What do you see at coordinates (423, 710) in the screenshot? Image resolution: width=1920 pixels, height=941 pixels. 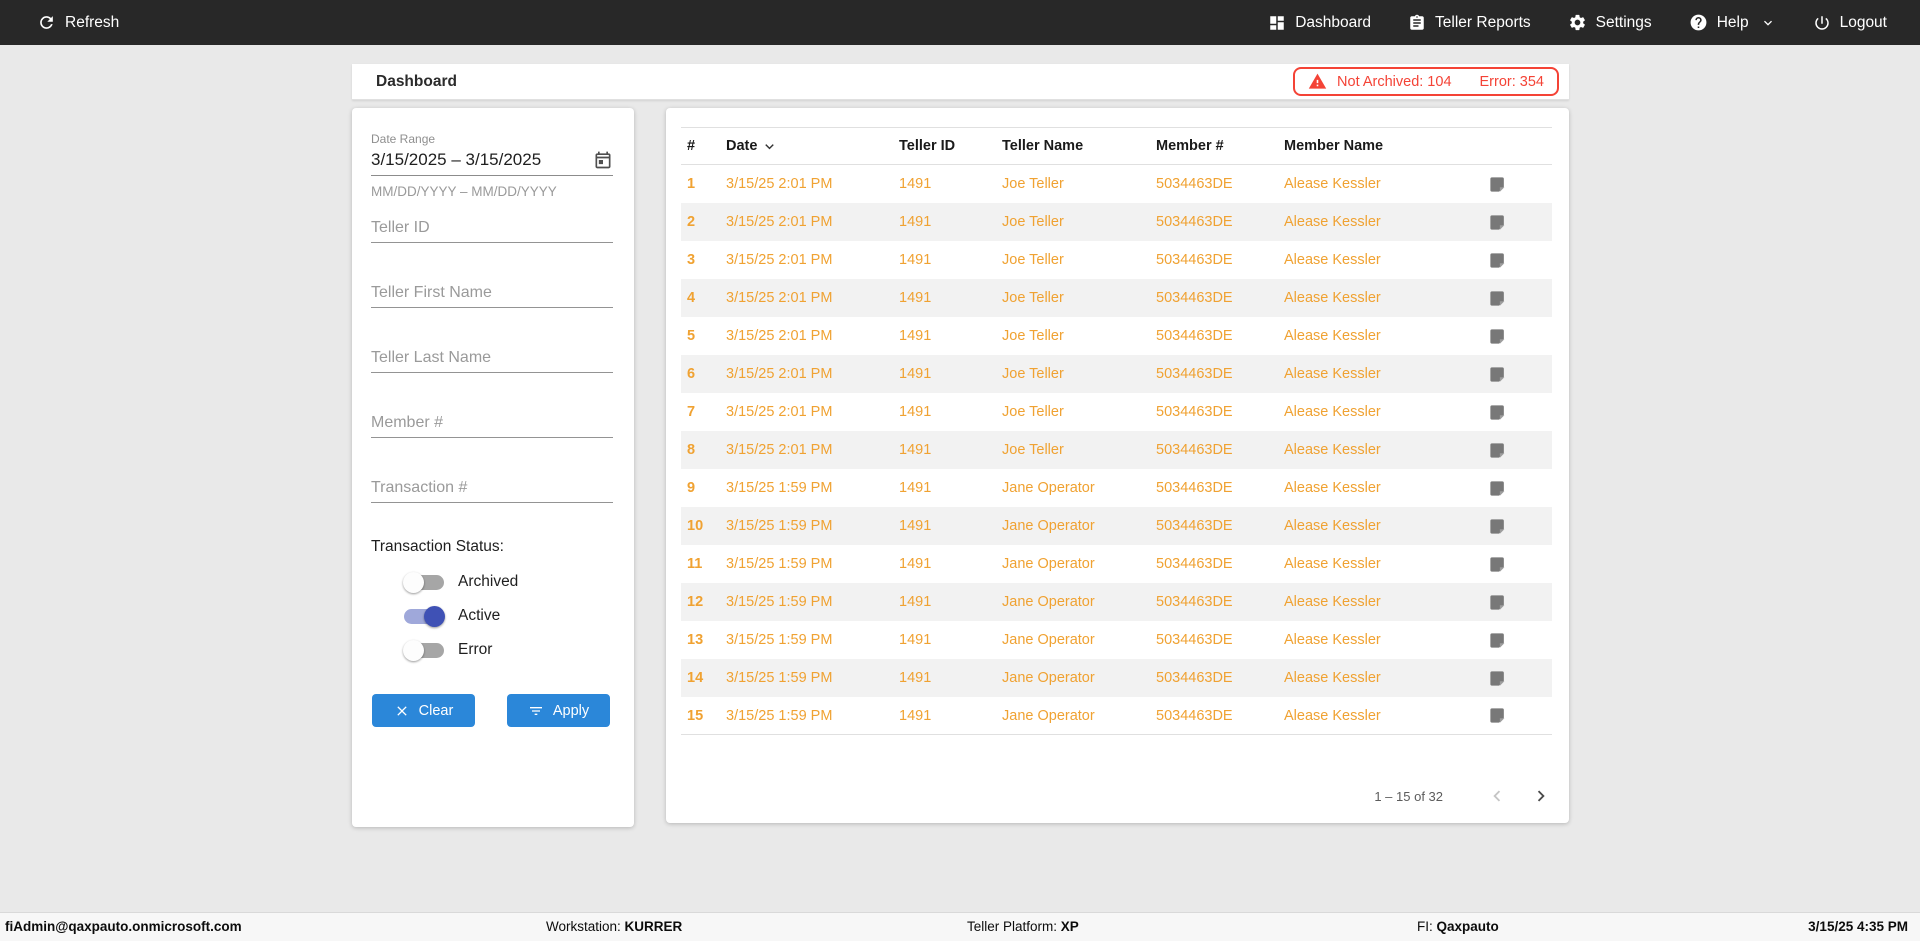 I see `clear-button: Clear` at bounding box center [423, 710].